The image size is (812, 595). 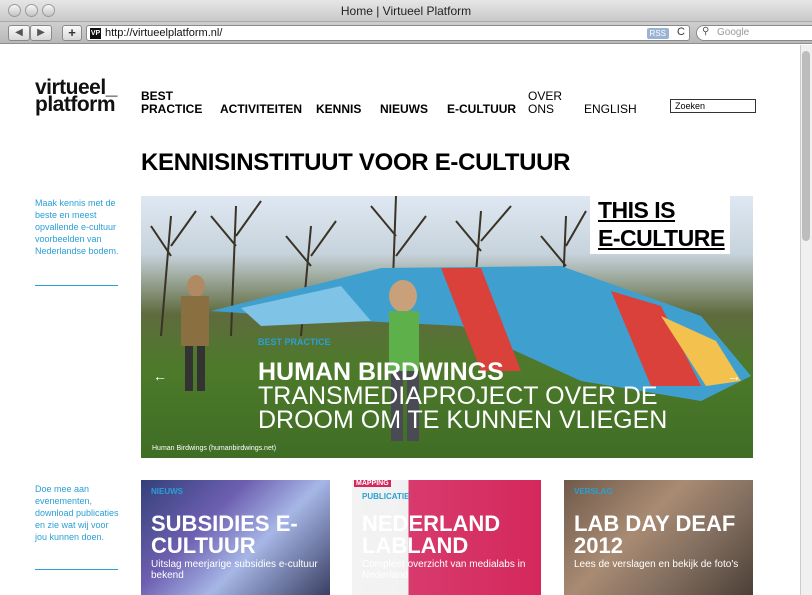 I want to click on tile-category: VERSLAG, so click(x=593, y=491).